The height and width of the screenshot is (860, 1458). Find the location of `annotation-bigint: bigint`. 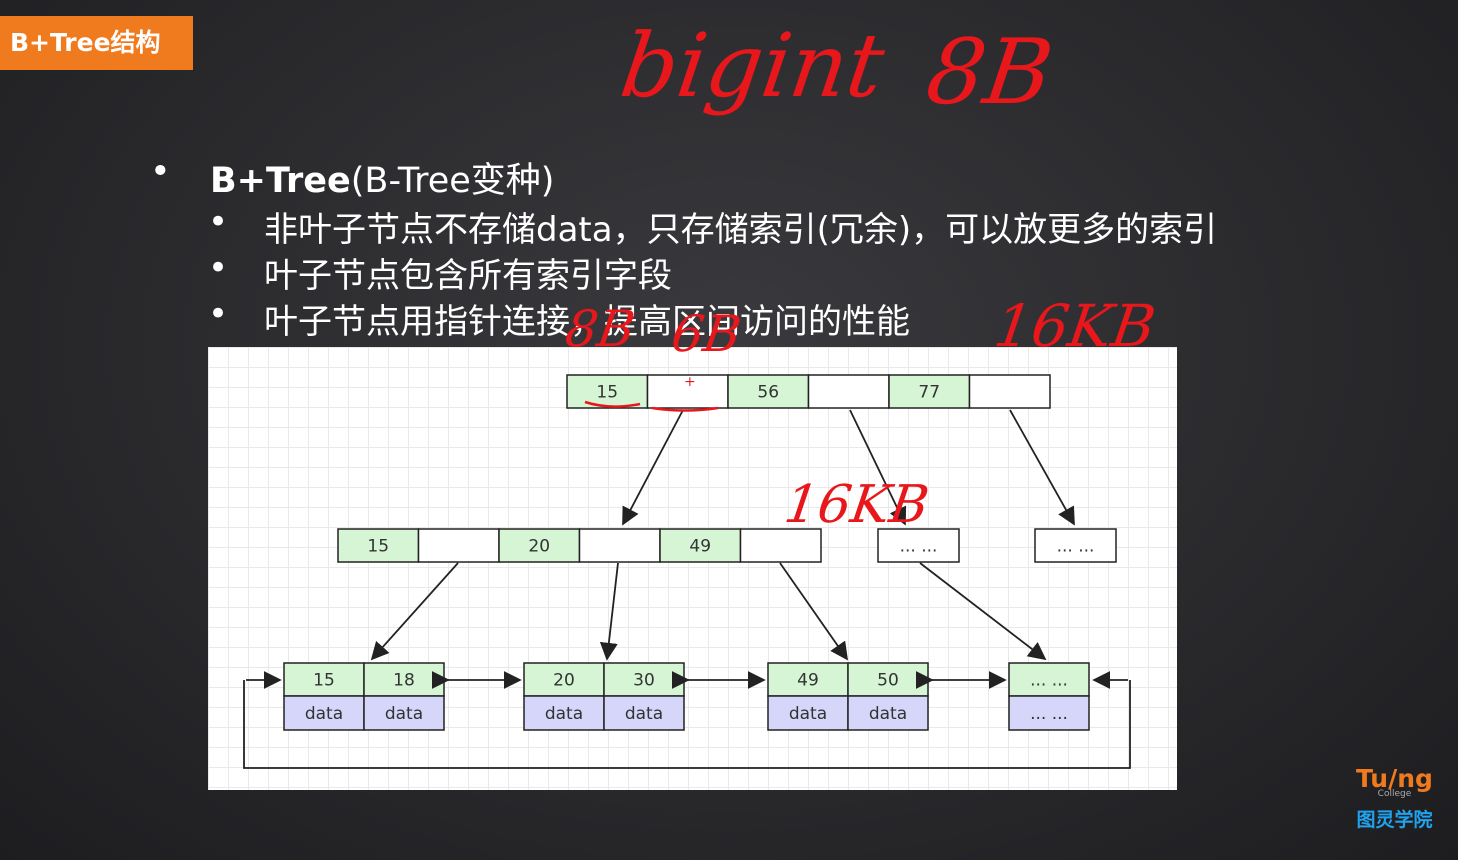

annotation-bigint: bigint is located at coordinates (752, 65).